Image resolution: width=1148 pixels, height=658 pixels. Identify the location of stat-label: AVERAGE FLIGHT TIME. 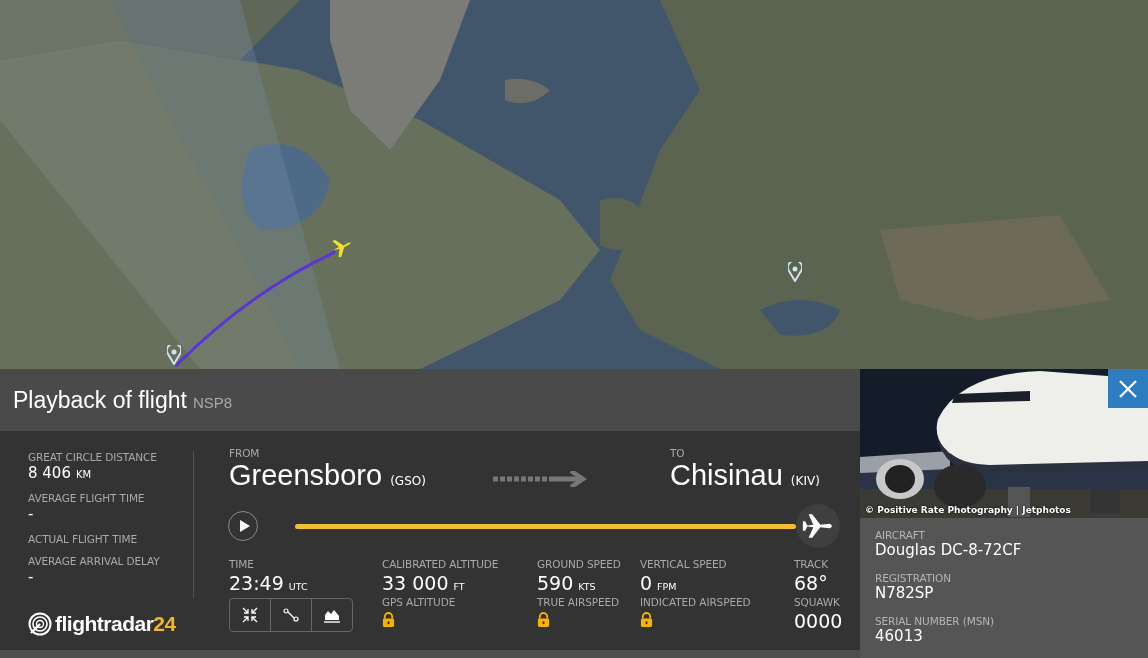
(87, 498).